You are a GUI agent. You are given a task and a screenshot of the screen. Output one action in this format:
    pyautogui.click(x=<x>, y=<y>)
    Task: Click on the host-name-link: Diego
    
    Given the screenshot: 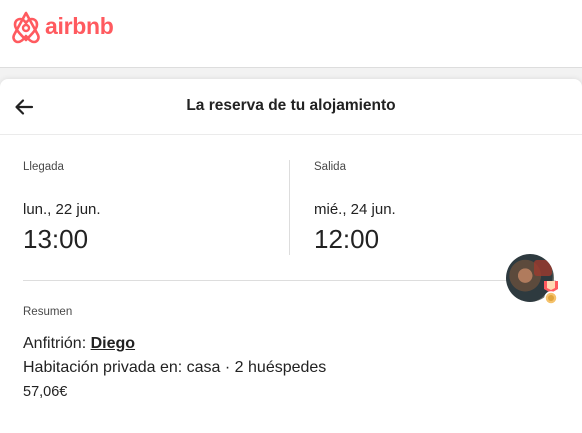 What is the action you would take?
    pyautogui.click(x=113, y=343)
    